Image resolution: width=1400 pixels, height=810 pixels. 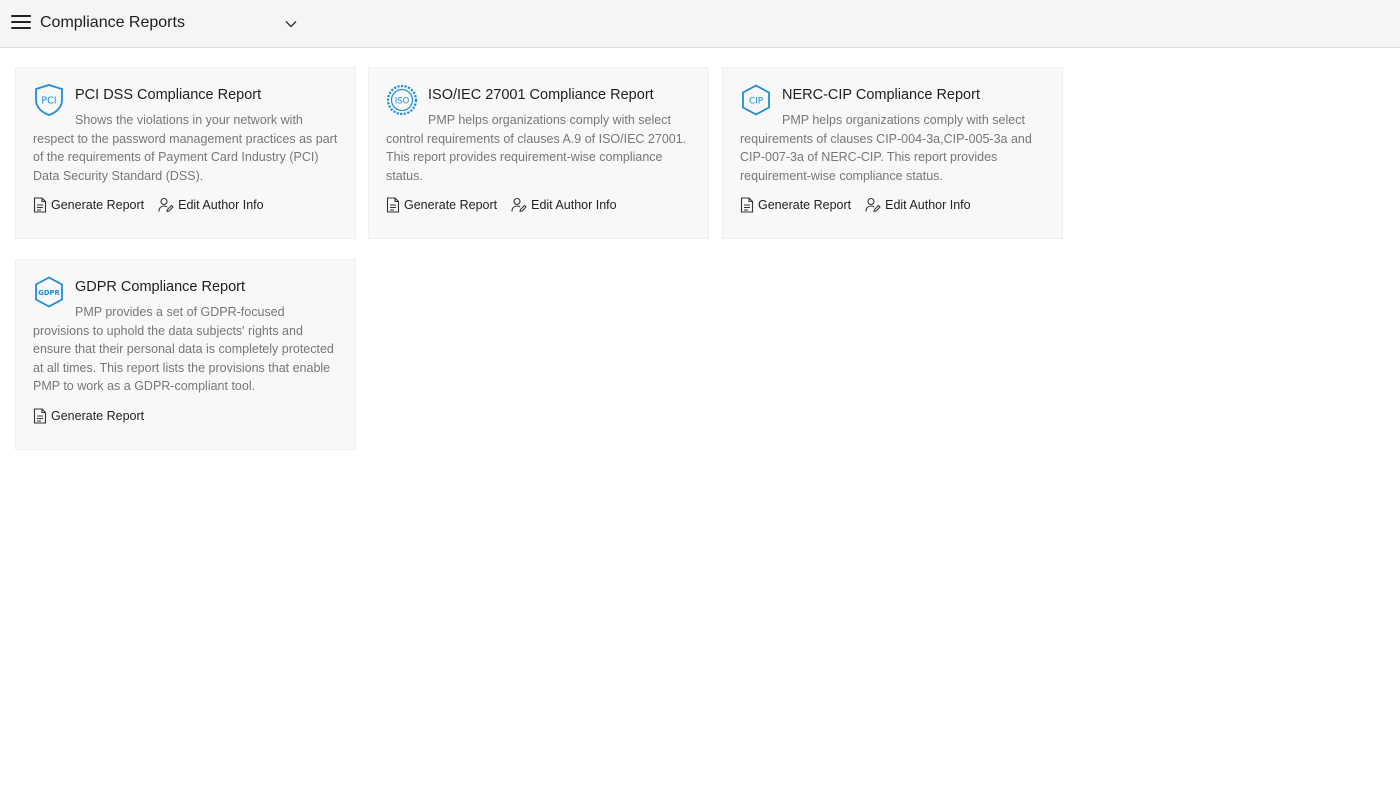 What do you see at coordinates (21, 22) in the screenshot?
I see `hamburger-menu-icon` at bounding box center [21, 22].